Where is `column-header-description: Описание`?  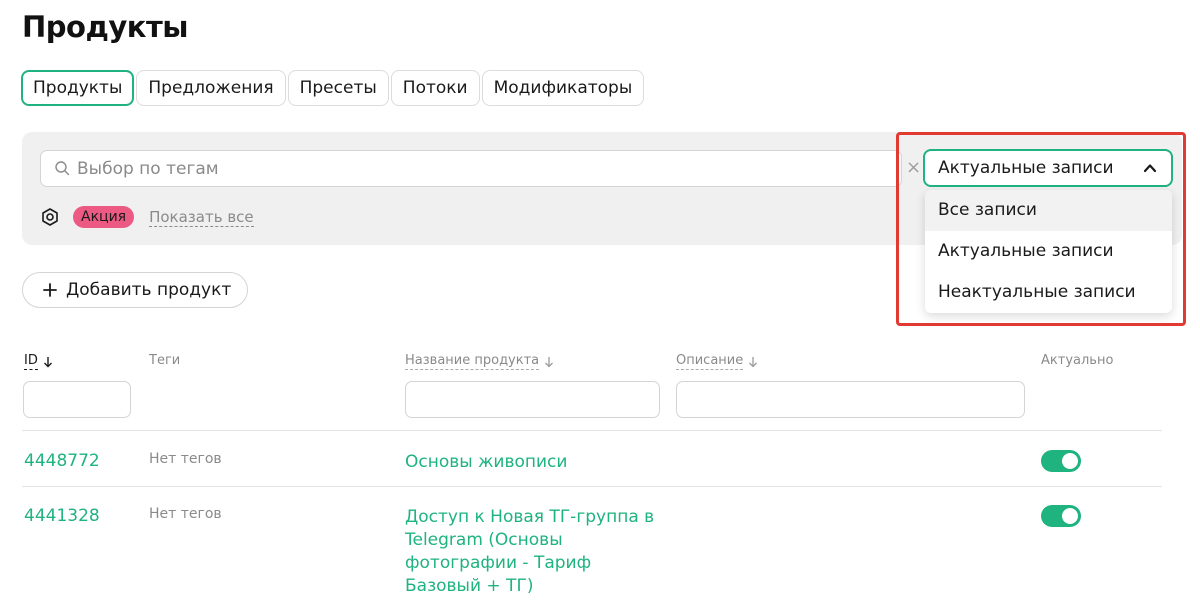 column-header-description: Описание is located at coordinates (717, 361).